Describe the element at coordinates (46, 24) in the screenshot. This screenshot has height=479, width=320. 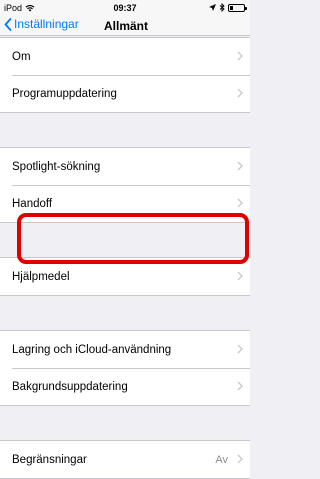
I see `back-button-label: Inställningar` at that location.